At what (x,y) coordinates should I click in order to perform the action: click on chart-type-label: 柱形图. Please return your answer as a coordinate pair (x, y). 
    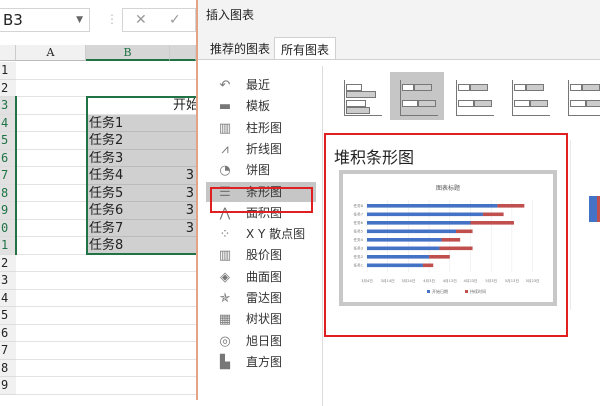
    Looking at the image, I should click on (264, 127).